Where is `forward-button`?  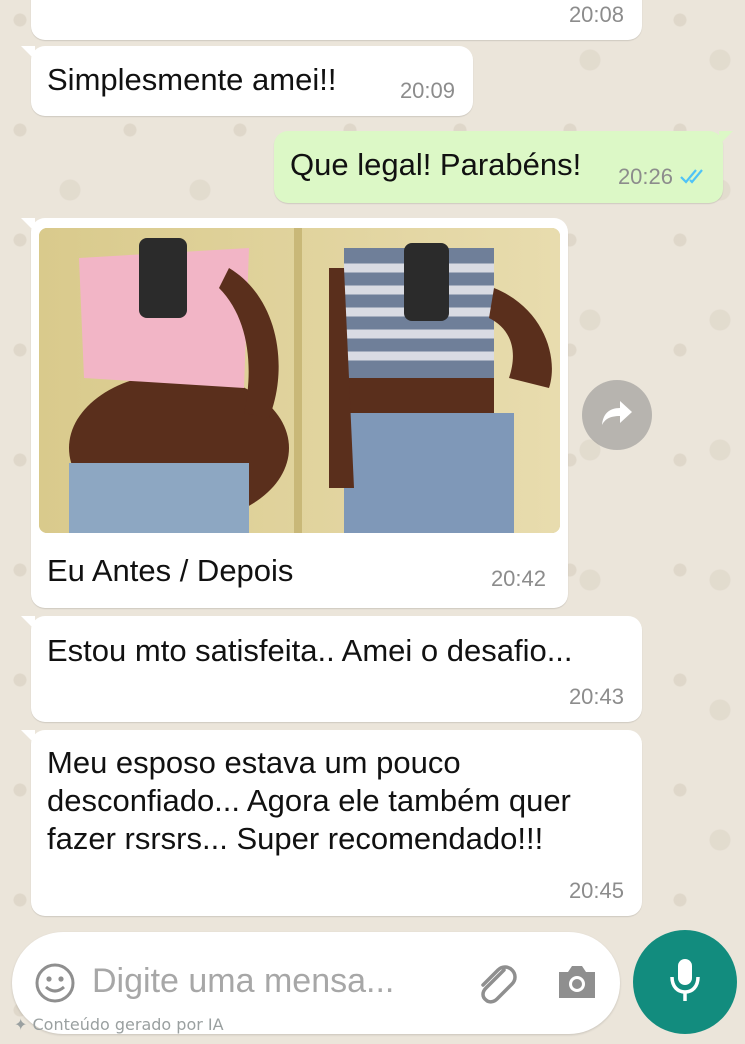 forward-button is located at coordinates (617, 415).